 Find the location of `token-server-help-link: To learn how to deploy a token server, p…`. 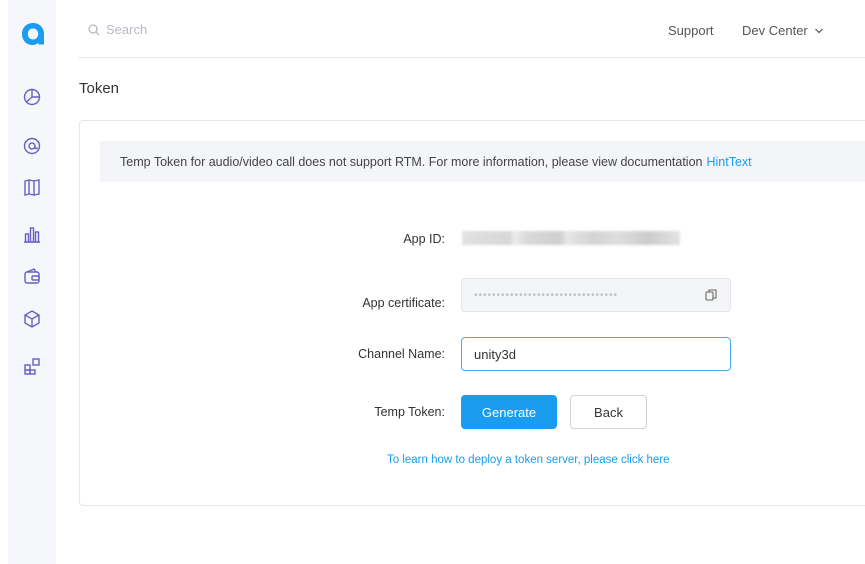

token-server-help-link: To learn how to deploy a token server, p… is located at coordinates (528, 460).